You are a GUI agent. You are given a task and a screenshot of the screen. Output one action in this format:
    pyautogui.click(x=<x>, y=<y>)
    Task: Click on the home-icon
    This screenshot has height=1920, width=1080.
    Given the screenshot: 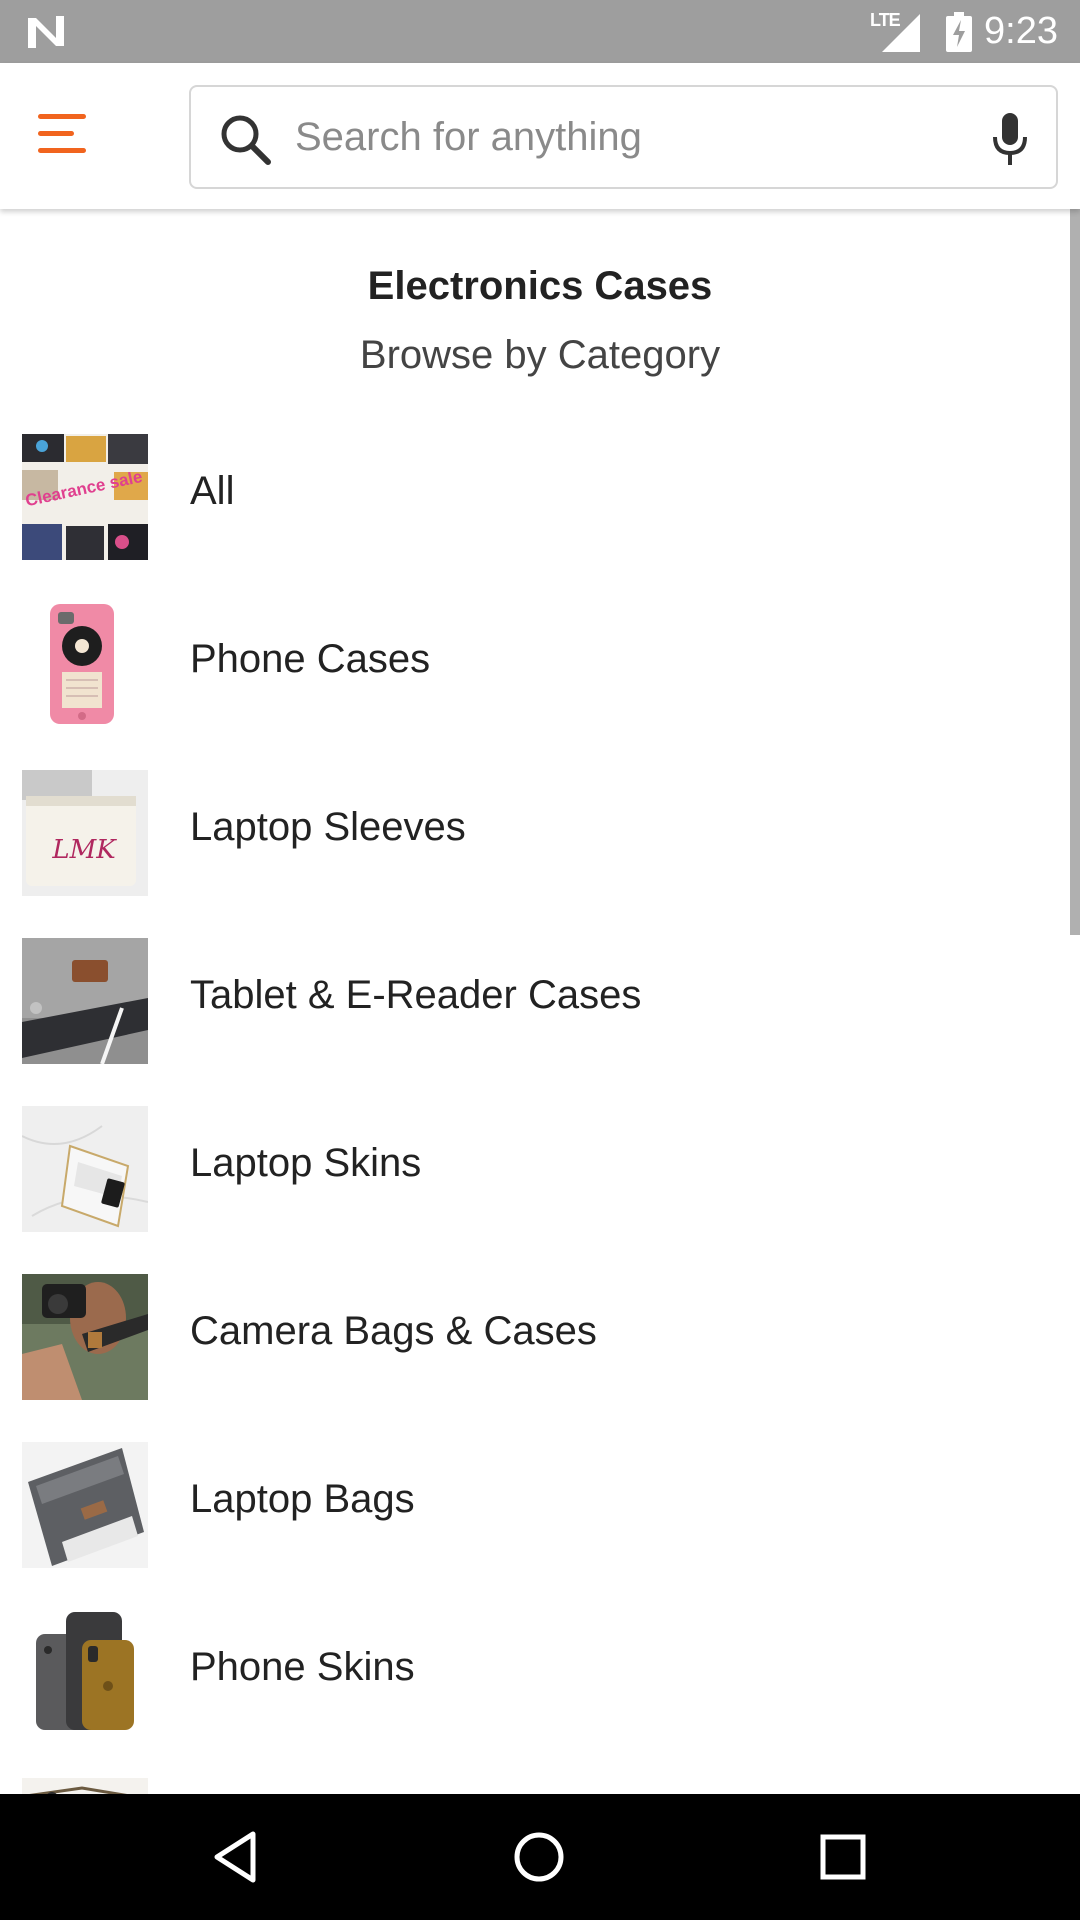 What is the action you would take?
    pyautogui.click(x=539, y=1857)
    